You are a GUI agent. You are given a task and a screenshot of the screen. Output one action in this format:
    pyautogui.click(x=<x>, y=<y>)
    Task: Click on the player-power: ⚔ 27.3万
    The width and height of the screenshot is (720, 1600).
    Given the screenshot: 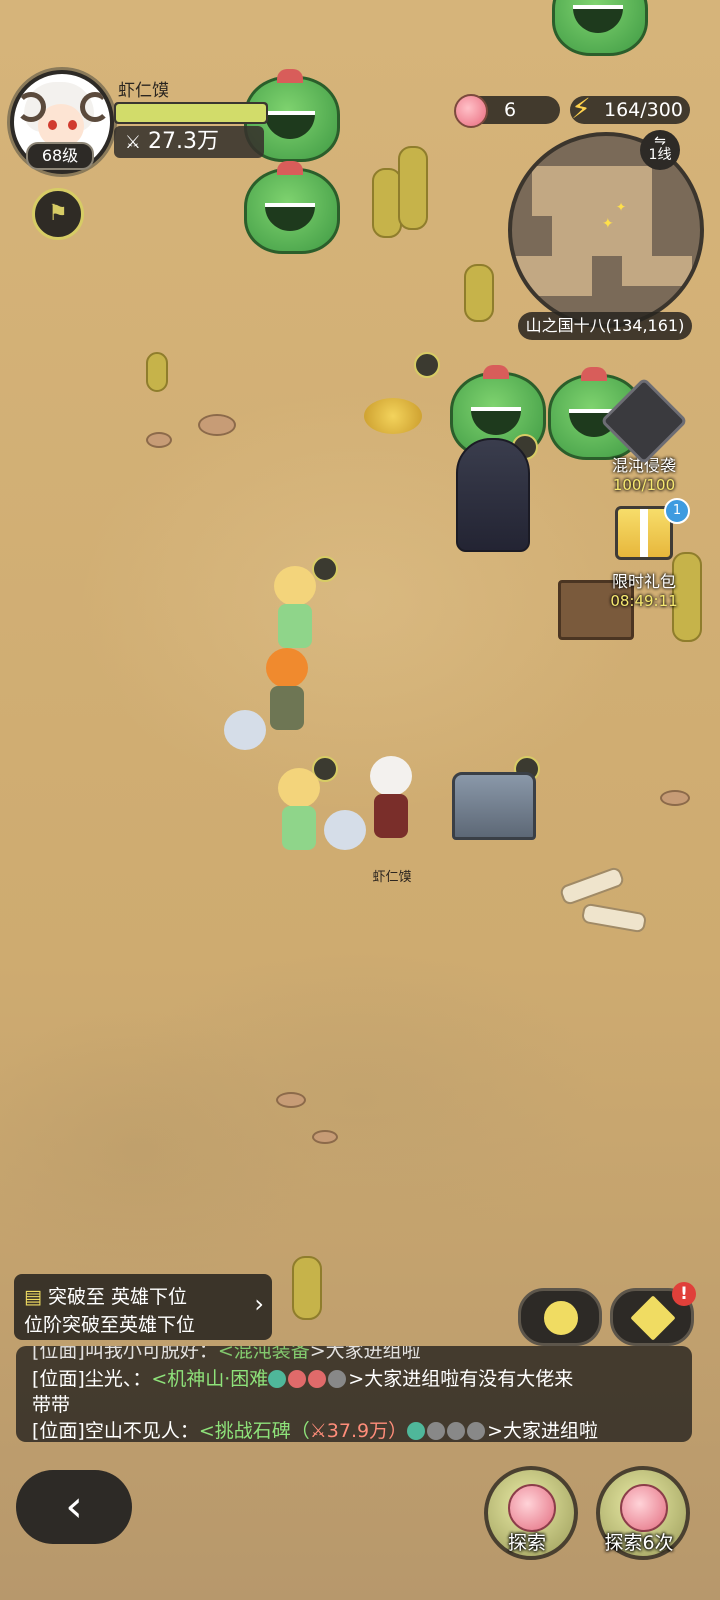 What is the action you would take?
    pyautogui.click(x=189, y=142)
    